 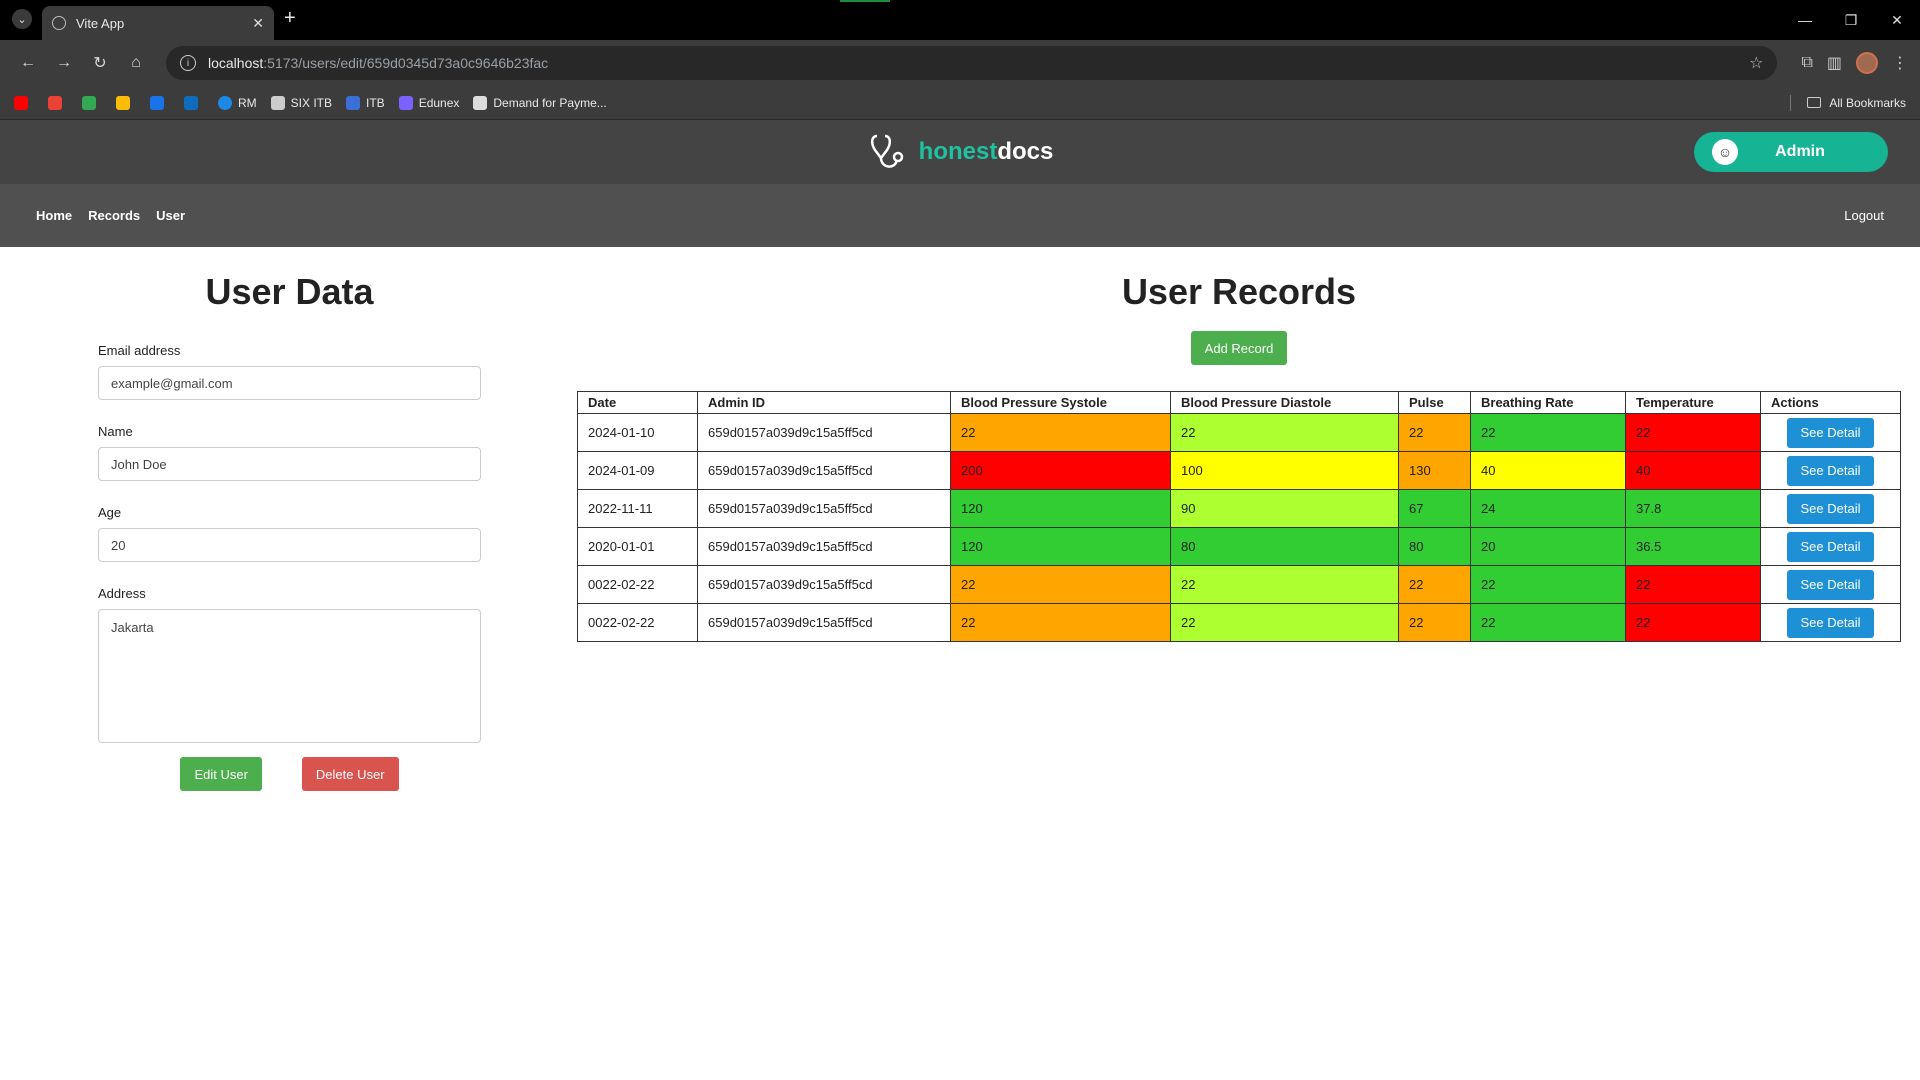 What do you see at coordinates (886, 151) in the screenshot?
I see `stethoscope-icon` at bounding box center [886, 151].